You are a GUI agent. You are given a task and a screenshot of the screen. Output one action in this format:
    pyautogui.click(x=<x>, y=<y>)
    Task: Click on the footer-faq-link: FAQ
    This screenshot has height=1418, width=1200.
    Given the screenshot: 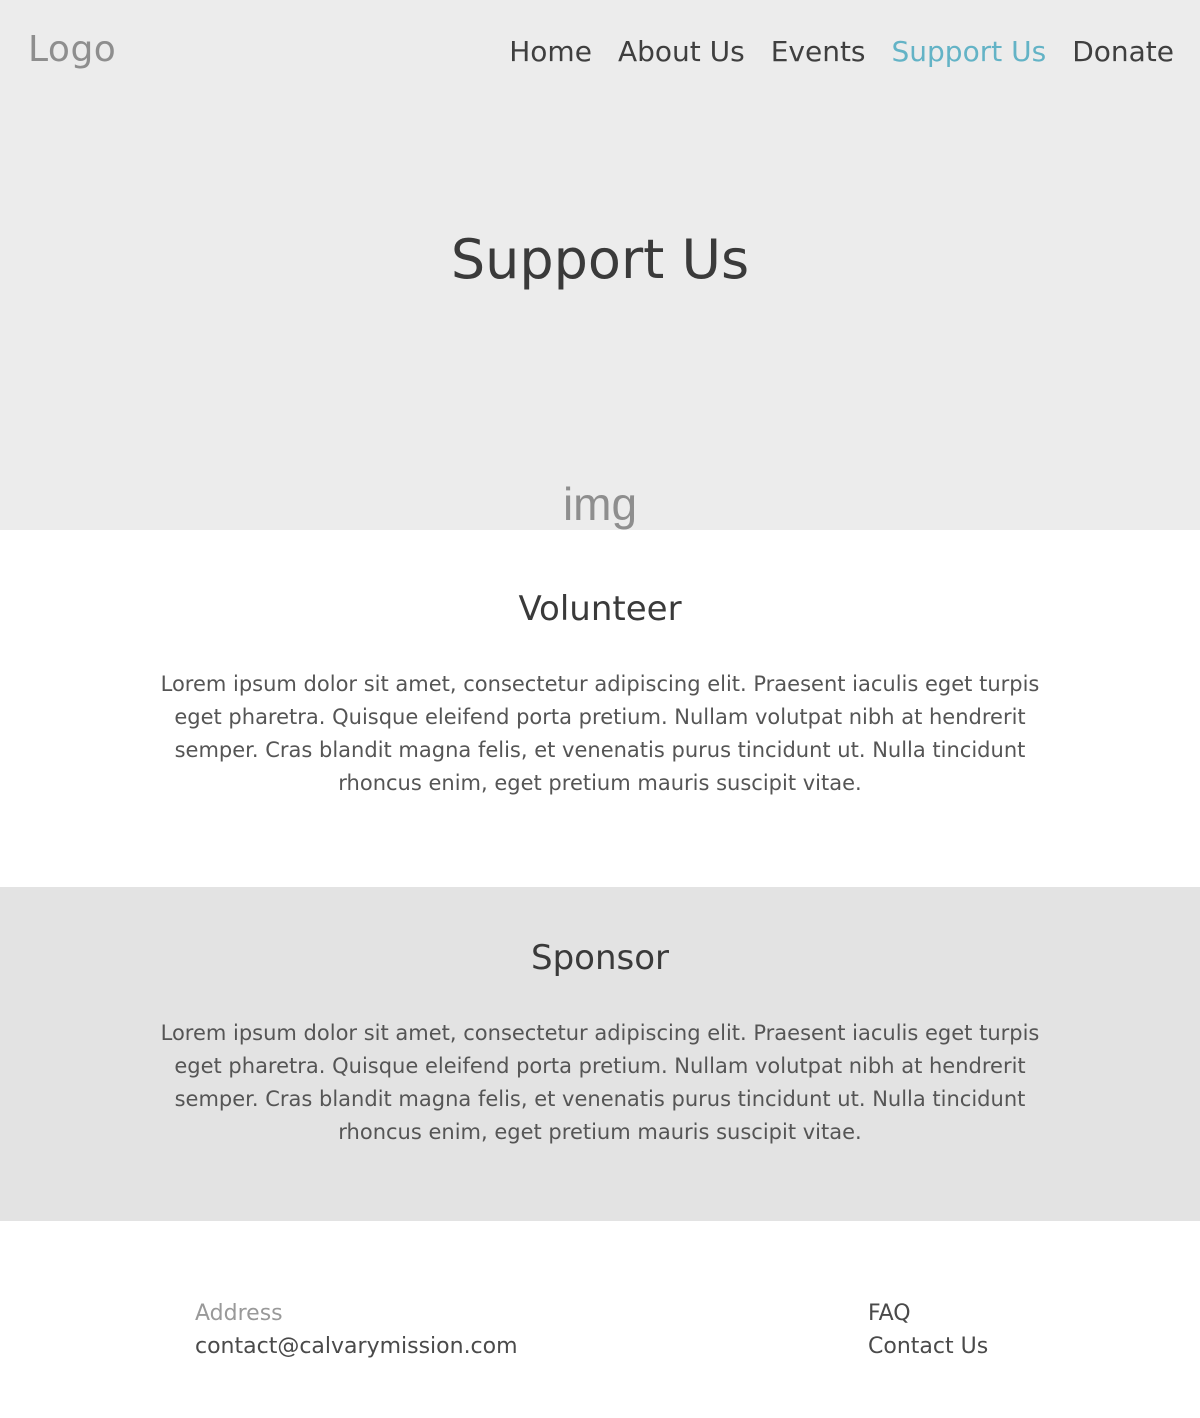 What is the action you would take?
    pyautogui.click(x=928, y=1313)
    